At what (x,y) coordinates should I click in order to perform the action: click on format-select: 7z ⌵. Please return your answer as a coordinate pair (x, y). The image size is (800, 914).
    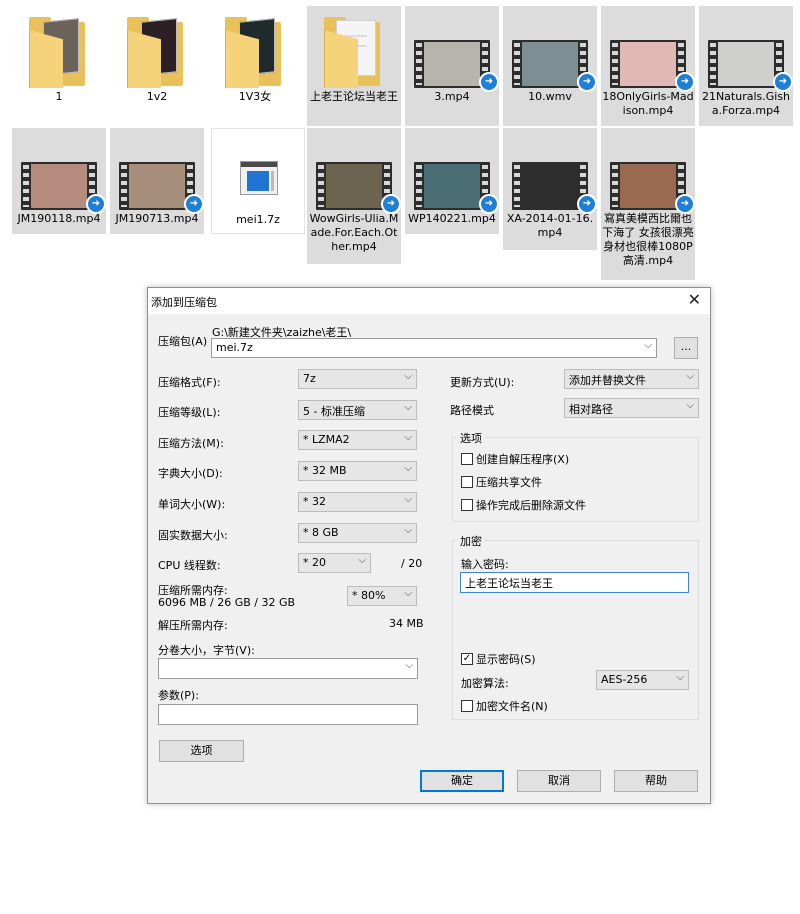
    Looking at the image, I should click on (357, 379).